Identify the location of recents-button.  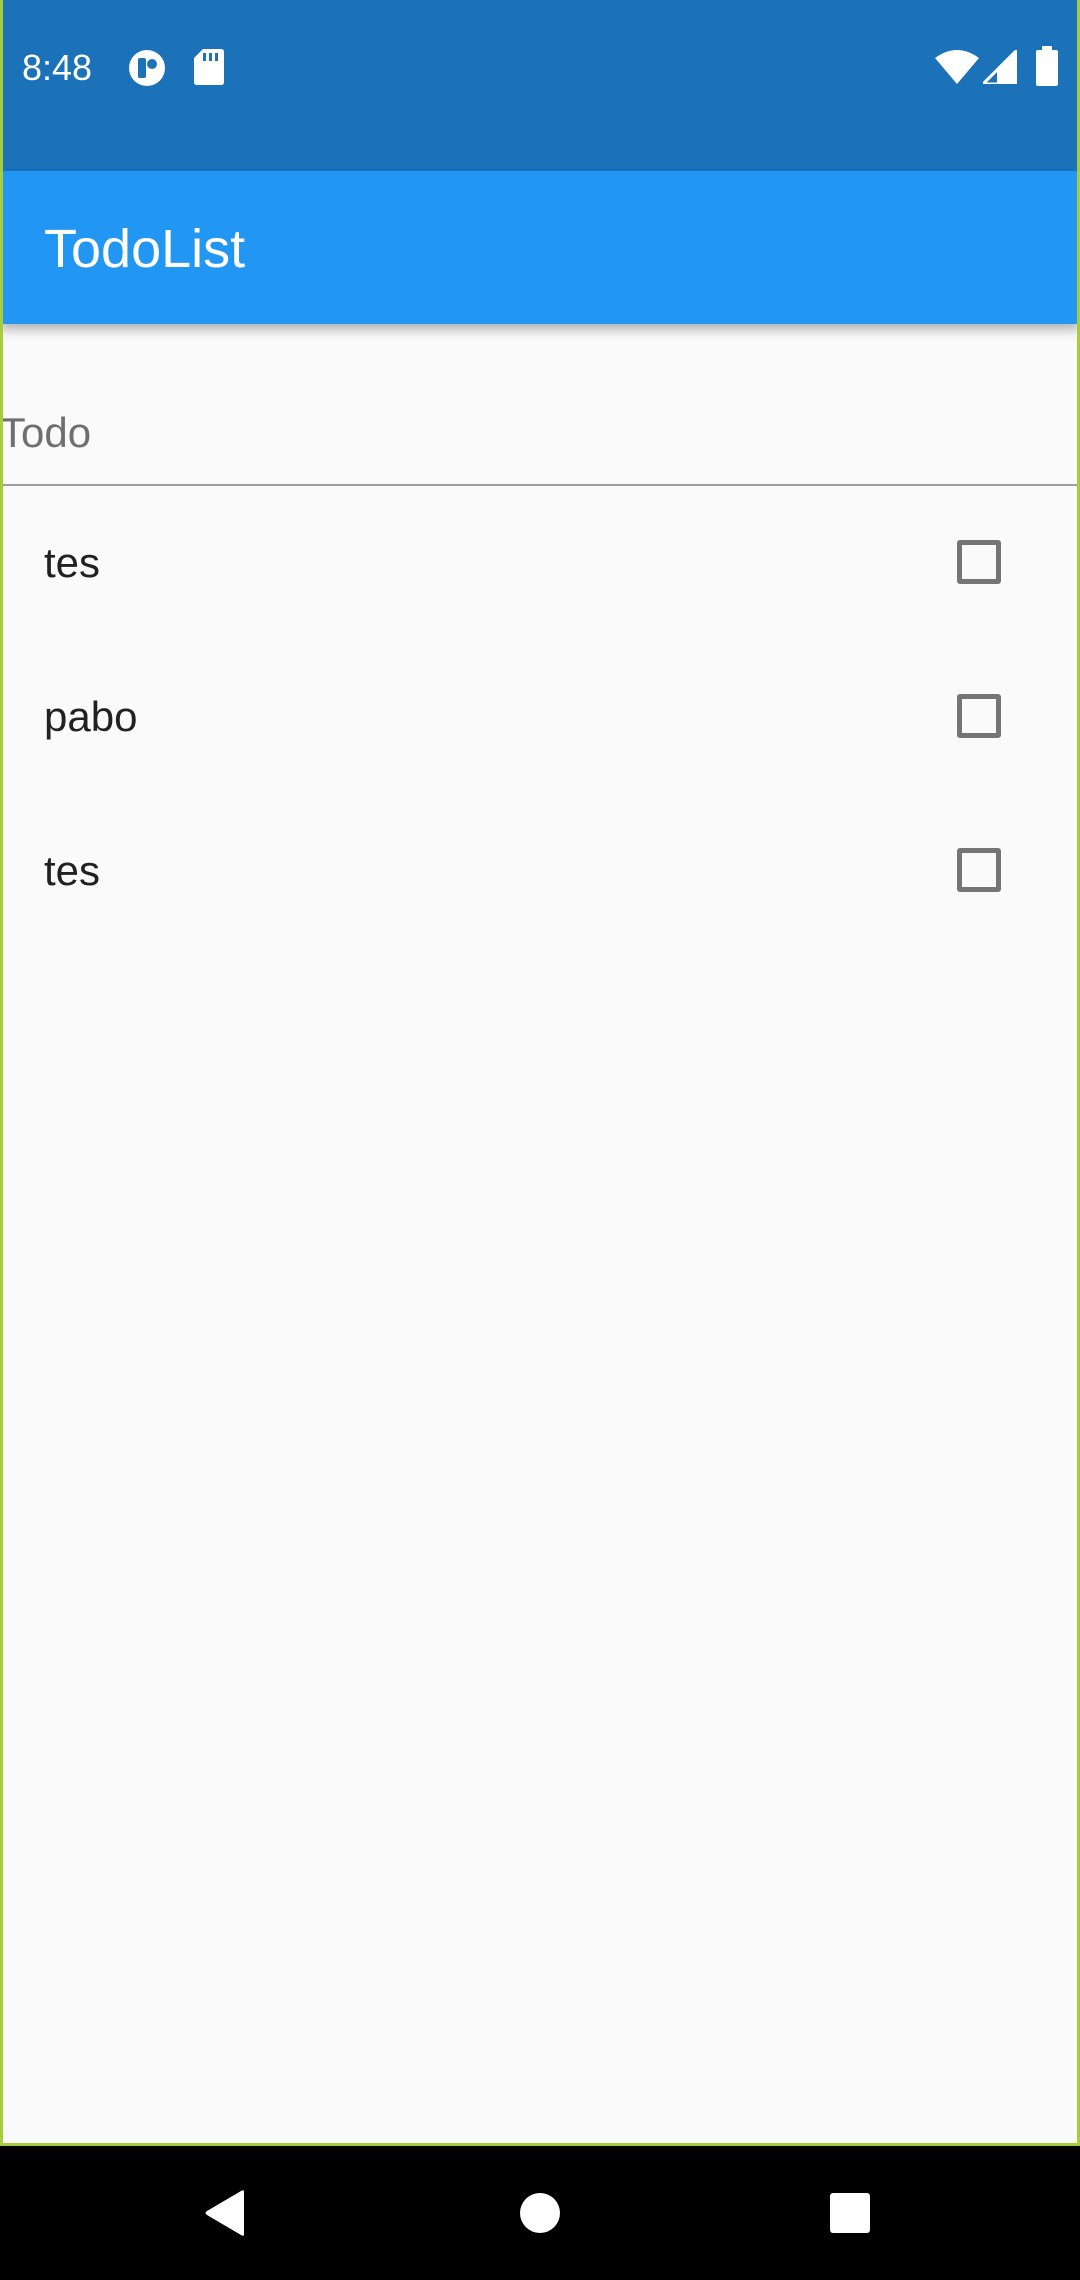
(850, 2213).